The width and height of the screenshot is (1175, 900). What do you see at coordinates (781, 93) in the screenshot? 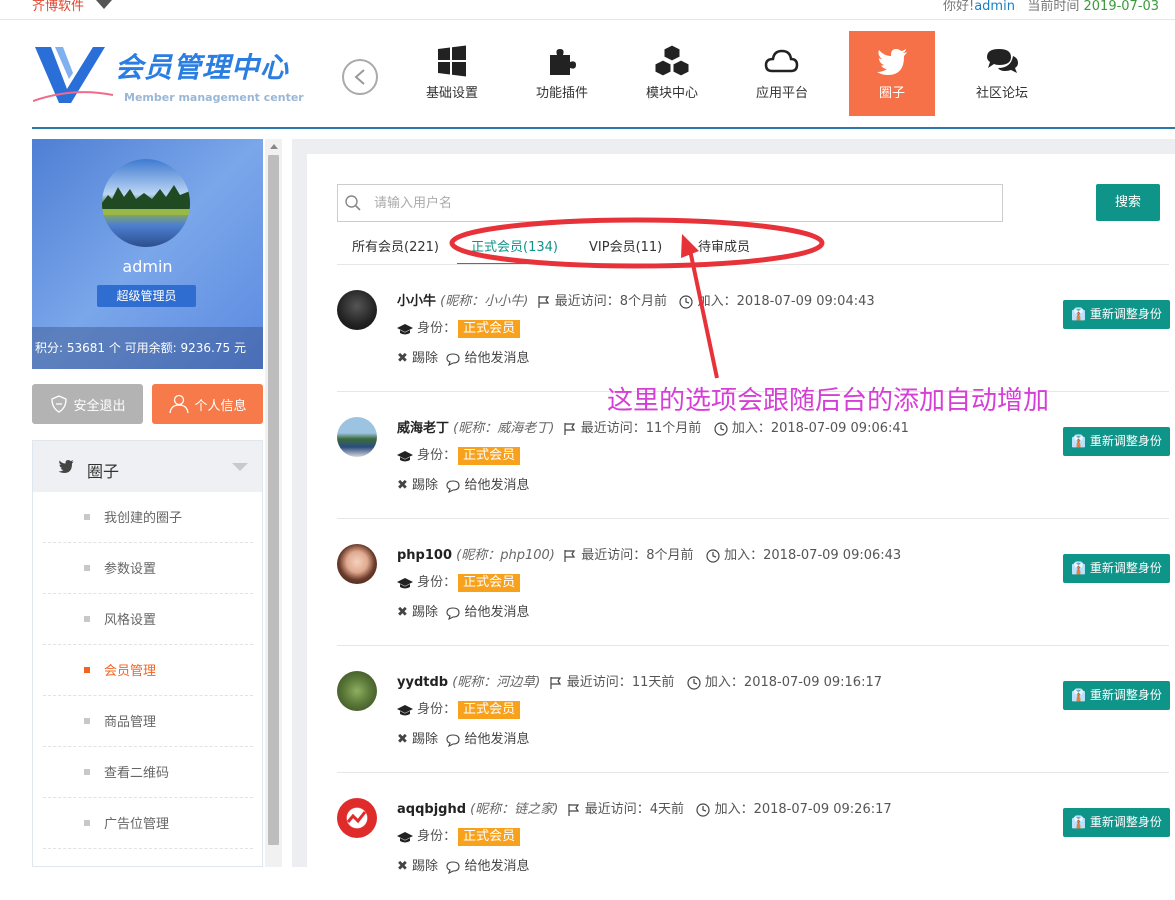
I see `nav-label: 应用平台` at bounding box center [781, 93].